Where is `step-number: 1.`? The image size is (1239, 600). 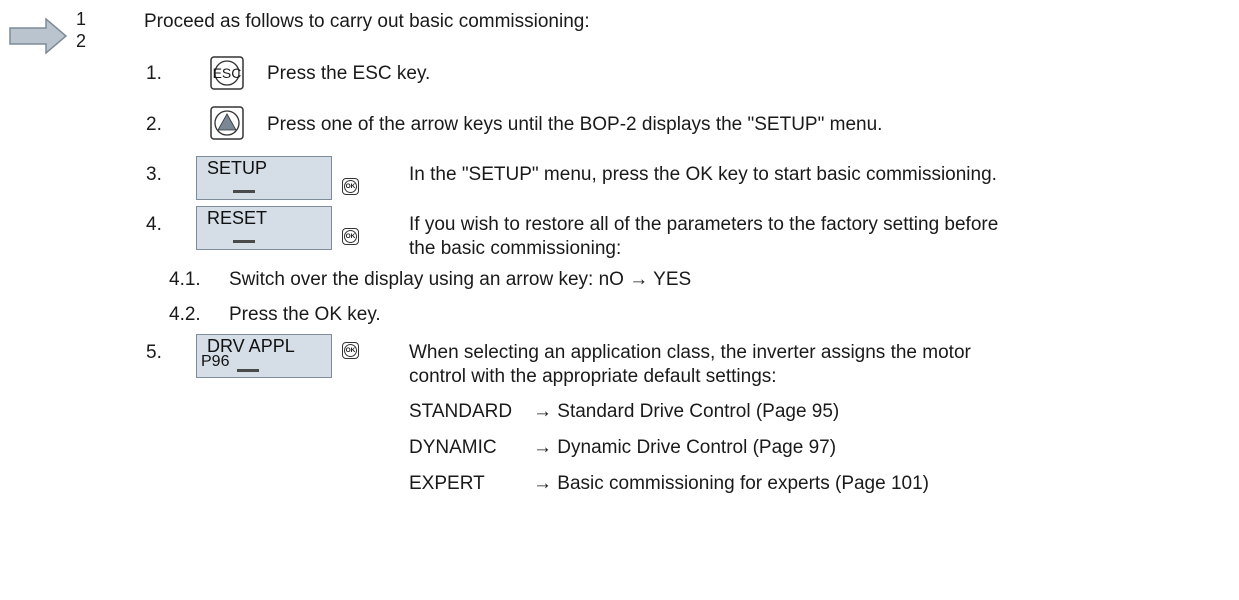
step-number: 1. is located at coordinates (154, 73).